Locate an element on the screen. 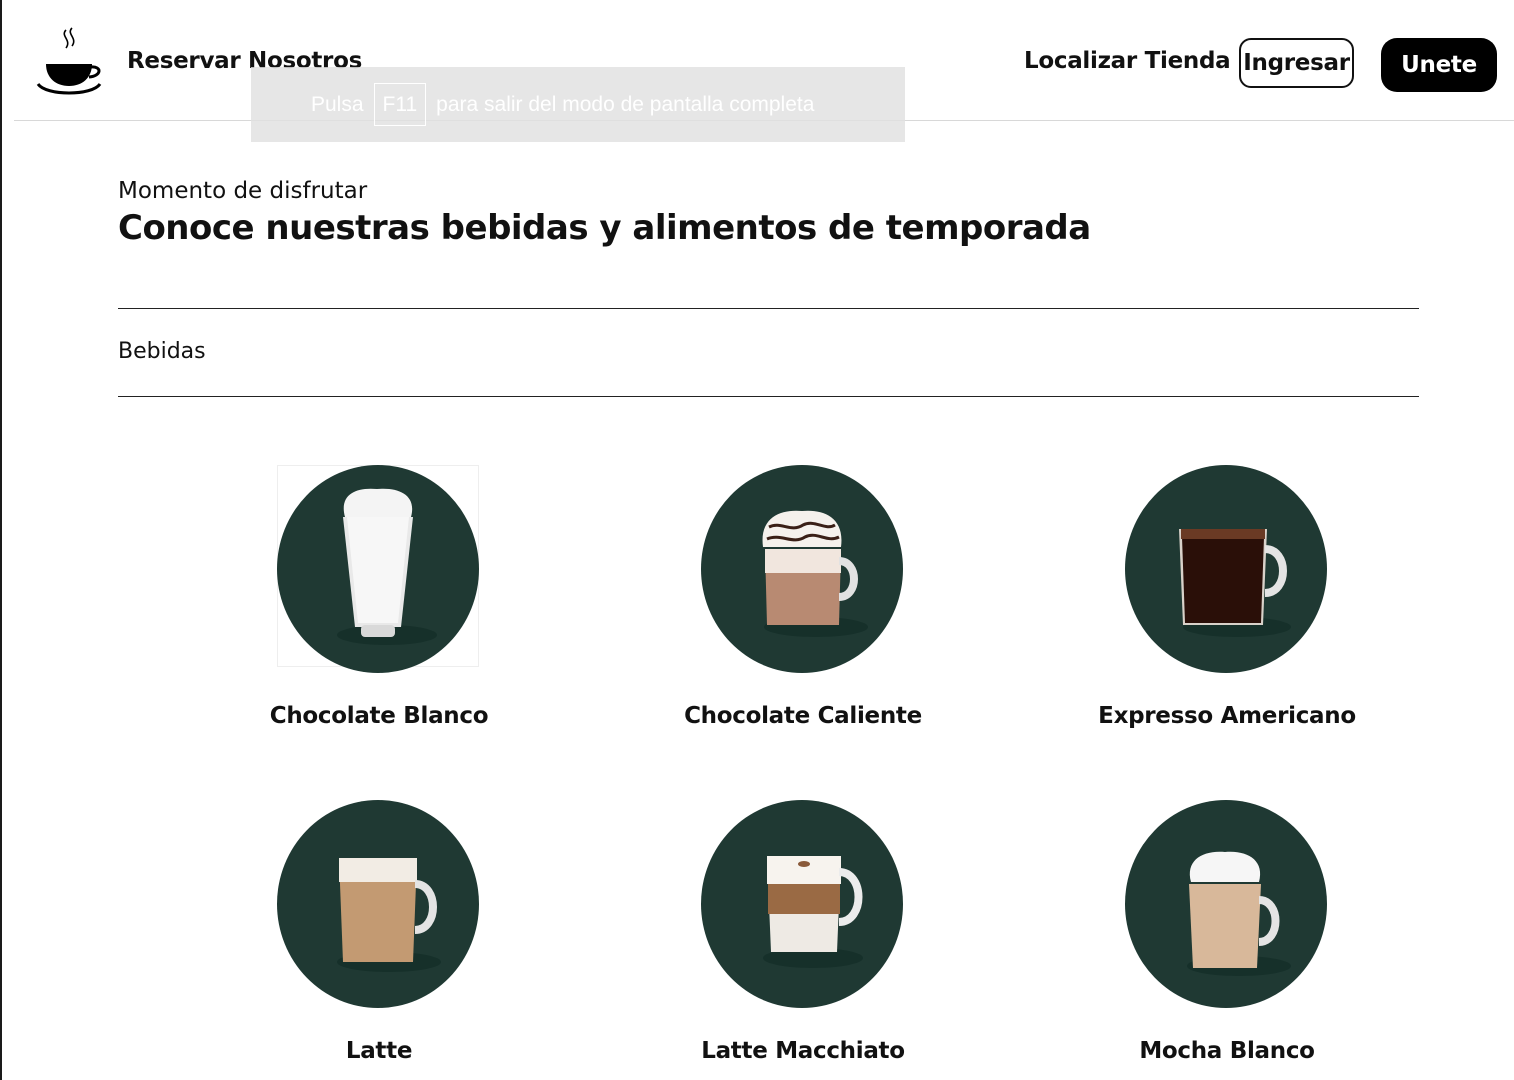  unete-button: Unete is located at coordinates (1439, 65).